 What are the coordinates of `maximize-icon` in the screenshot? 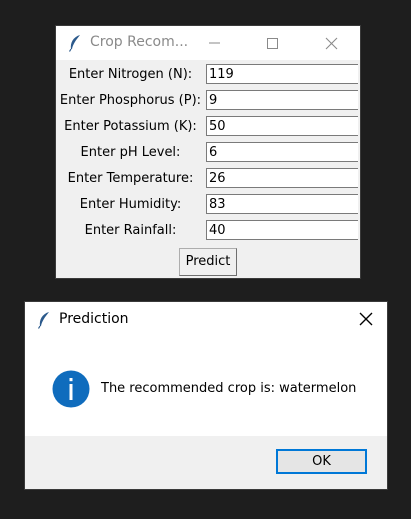 It's located at (272, 43).